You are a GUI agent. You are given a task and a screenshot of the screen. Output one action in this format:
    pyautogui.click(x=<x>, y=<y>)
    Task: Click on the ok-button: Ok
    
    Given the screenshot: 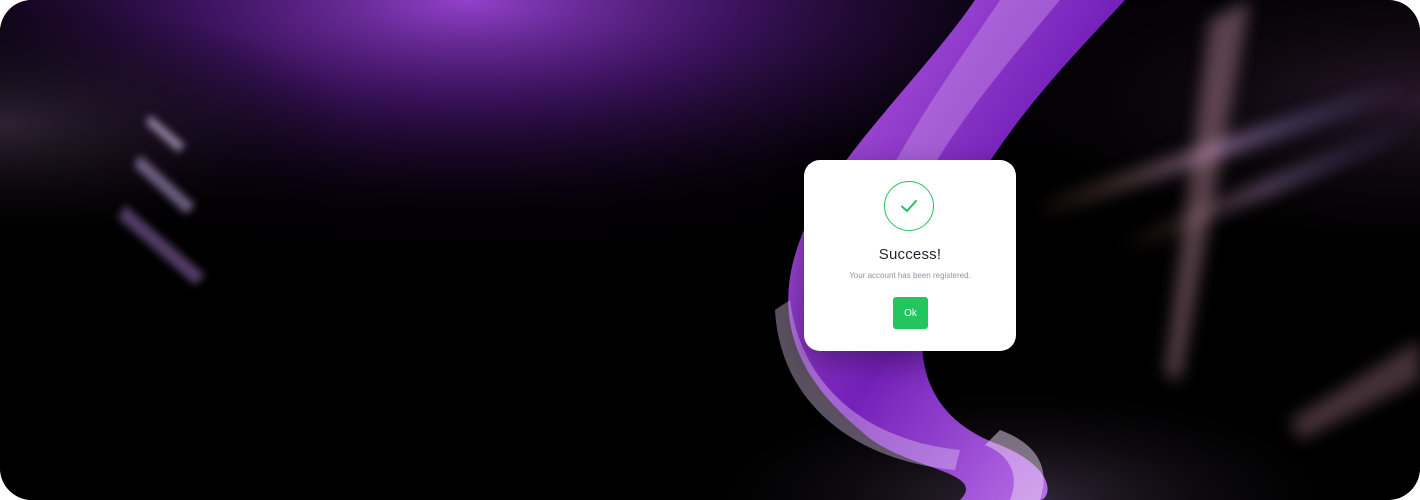 What is the action you would take?
    pyautogui.click(x=910, y=313)
    